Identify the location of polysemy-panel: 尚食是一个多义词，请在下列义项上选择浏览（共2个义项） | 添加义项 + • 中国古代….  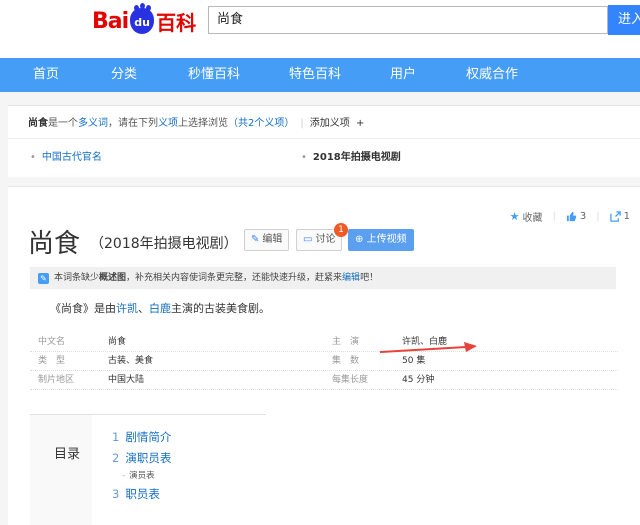
(324, 141).